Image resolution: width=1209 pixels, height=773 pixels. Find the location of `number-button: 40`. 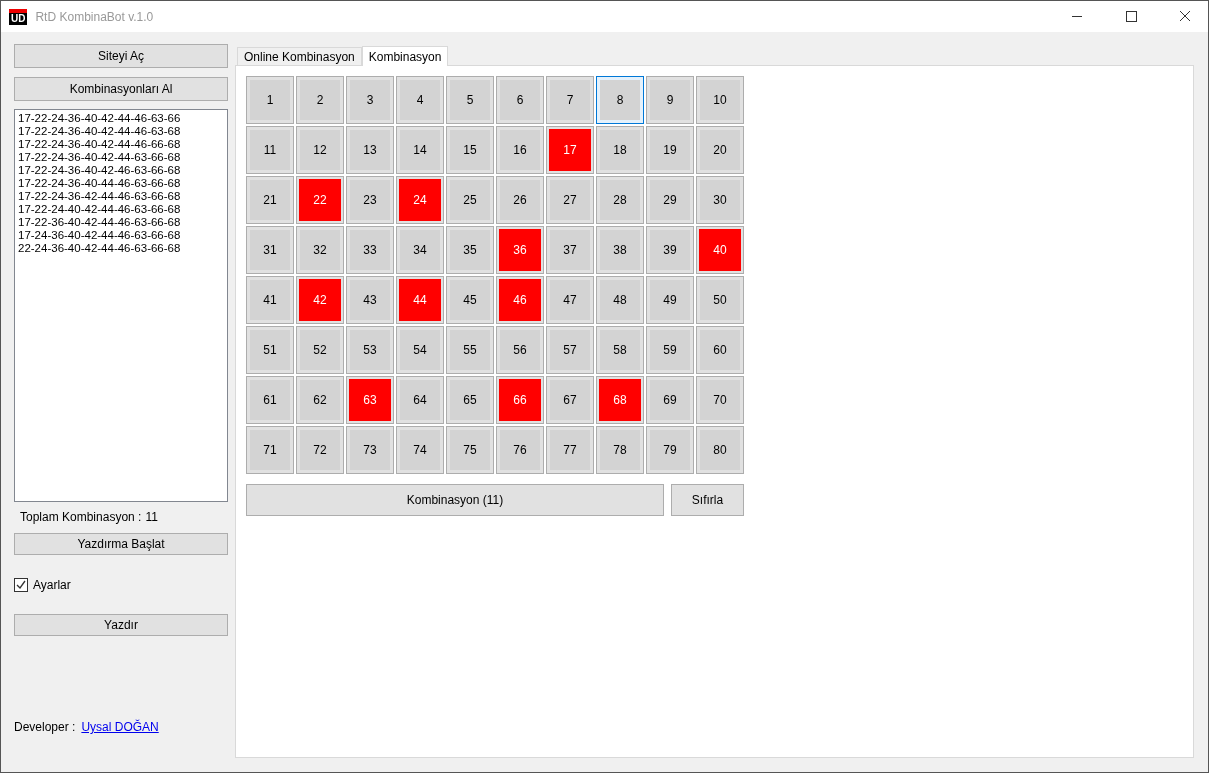

number-button: 40 is located at coordinates (720, 250).